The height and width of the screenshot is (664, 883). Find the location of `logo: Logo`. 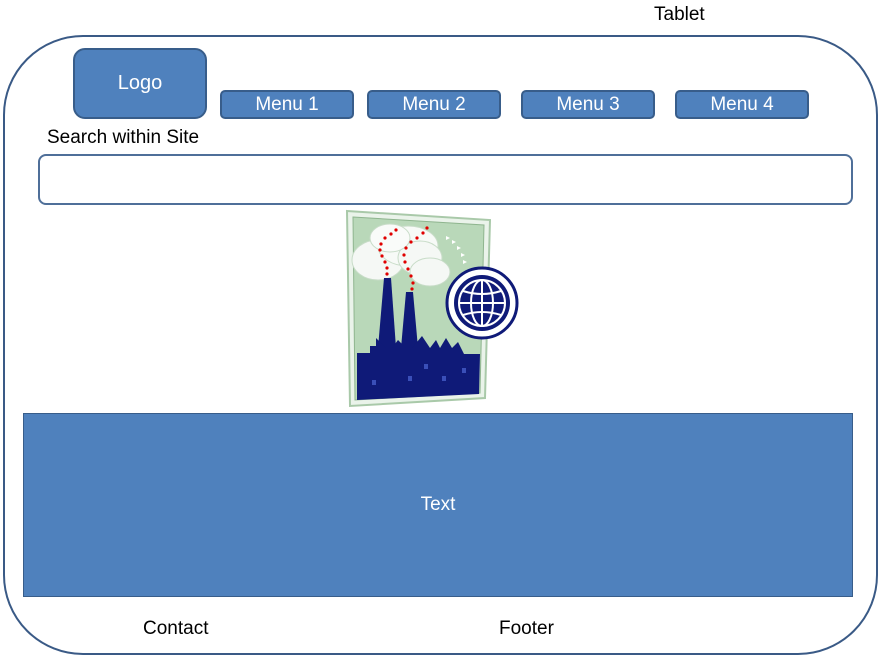

logo: Logo is located at coordinates (140, 83).